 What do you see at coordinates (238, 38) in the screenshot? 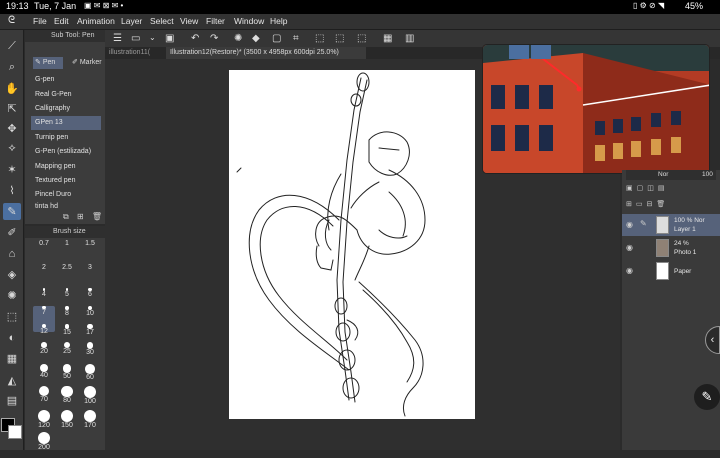
I see `clear-icon: ✺` at bounding box center [238, 38].